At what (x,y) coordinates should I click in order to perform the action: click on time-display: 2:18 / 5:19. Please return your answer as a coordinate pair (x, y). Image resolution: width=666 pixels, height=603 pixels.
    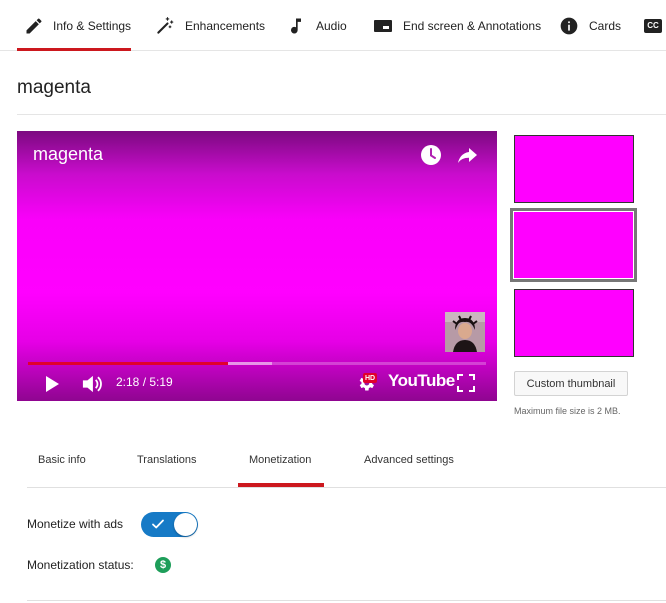
    Looking at the image, I should click on (144, 382).